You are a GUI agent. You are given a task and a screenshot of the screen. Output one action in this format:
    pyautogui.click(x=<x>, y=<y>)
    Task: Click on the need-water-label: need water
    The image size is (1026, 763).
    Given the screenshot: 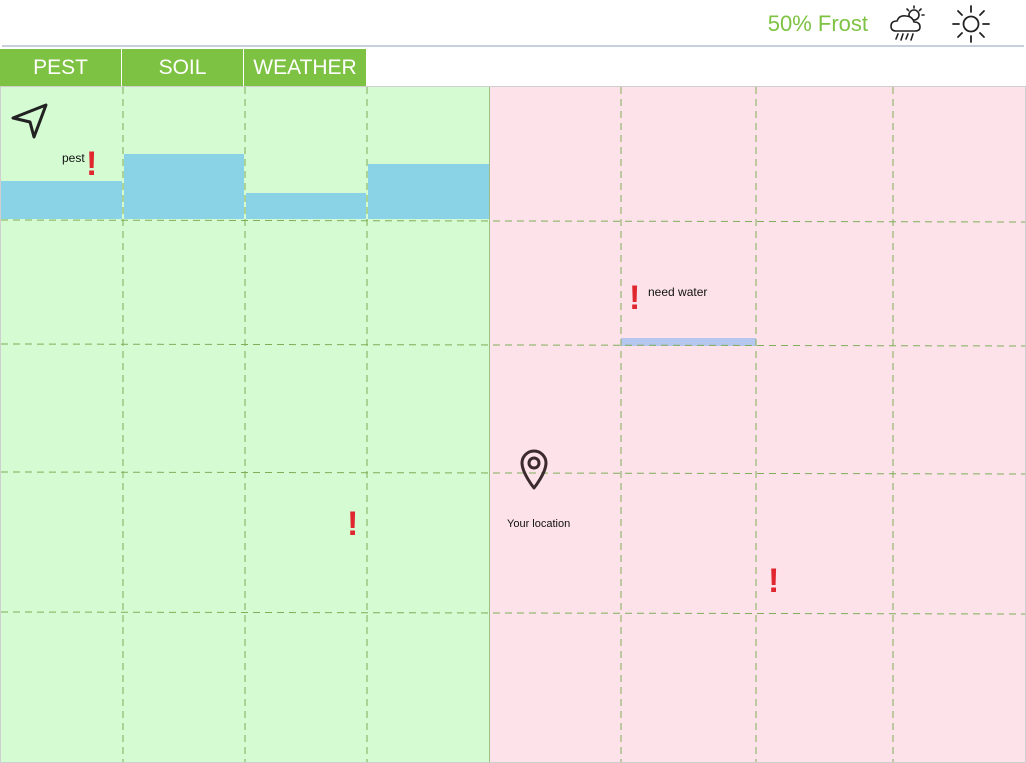 What is the action you would take?
    pyautogui.click(x=678, y=292)
    